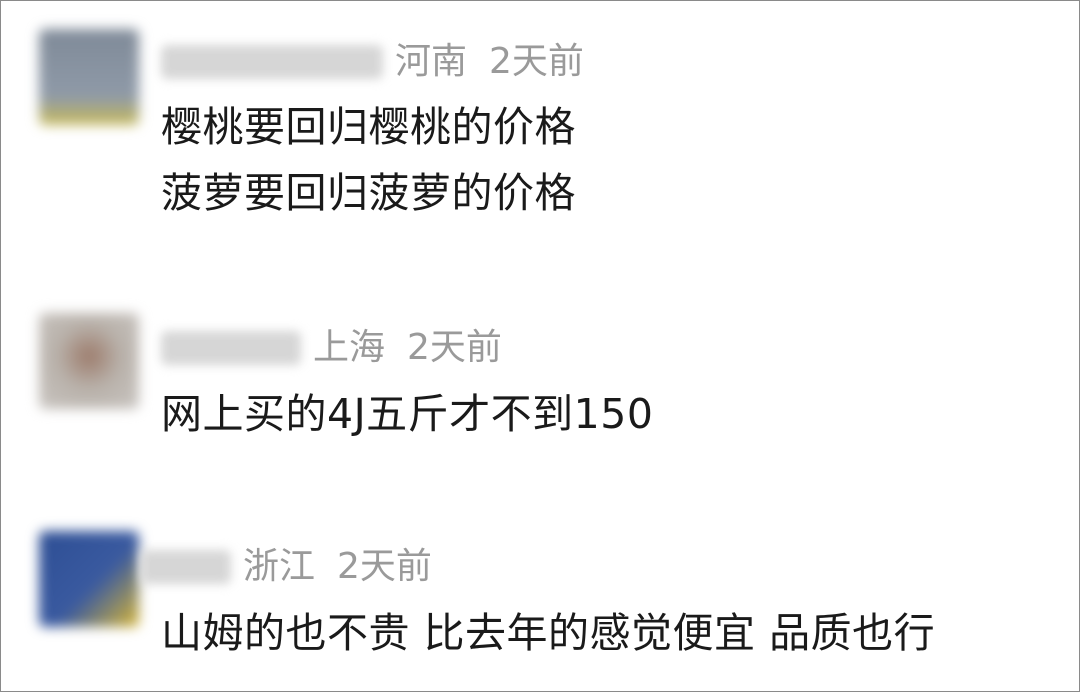 This screenshot has width=1080, height=692. Describe the element at coordinates (368, 193) in the screenshot. I see `comment-text-line: 菠萝要回归菠萝的价格` at that location.